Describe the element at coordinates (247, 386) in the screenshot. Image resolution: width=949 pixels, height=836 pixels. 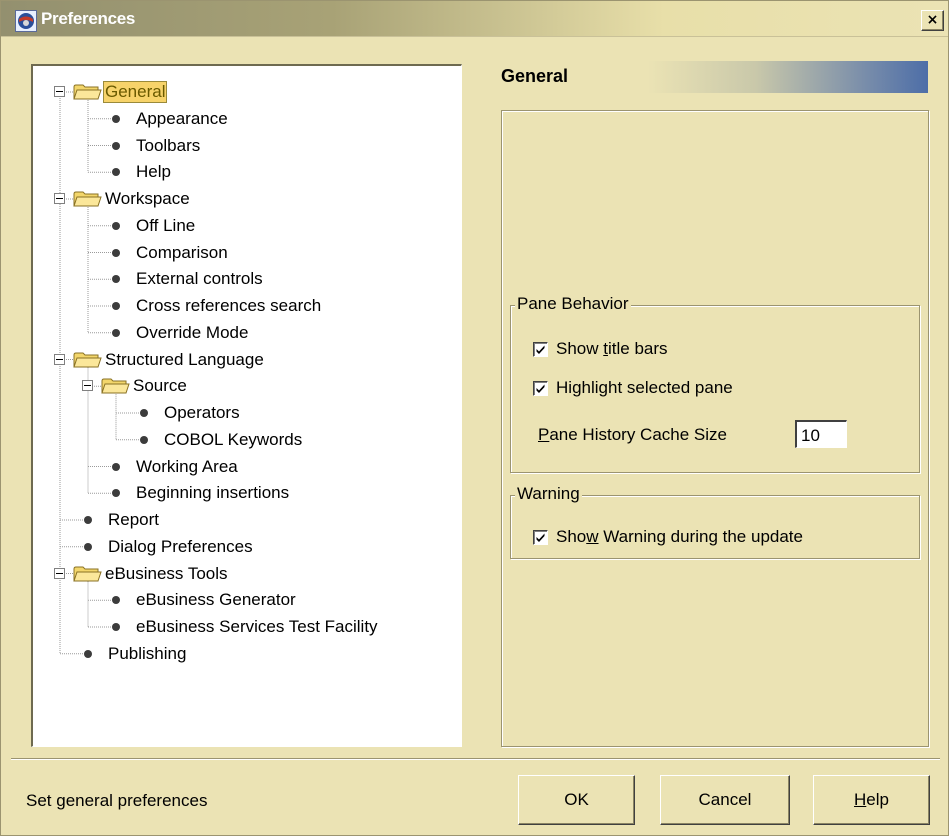
I see `tree-item-source: Source` at that location.